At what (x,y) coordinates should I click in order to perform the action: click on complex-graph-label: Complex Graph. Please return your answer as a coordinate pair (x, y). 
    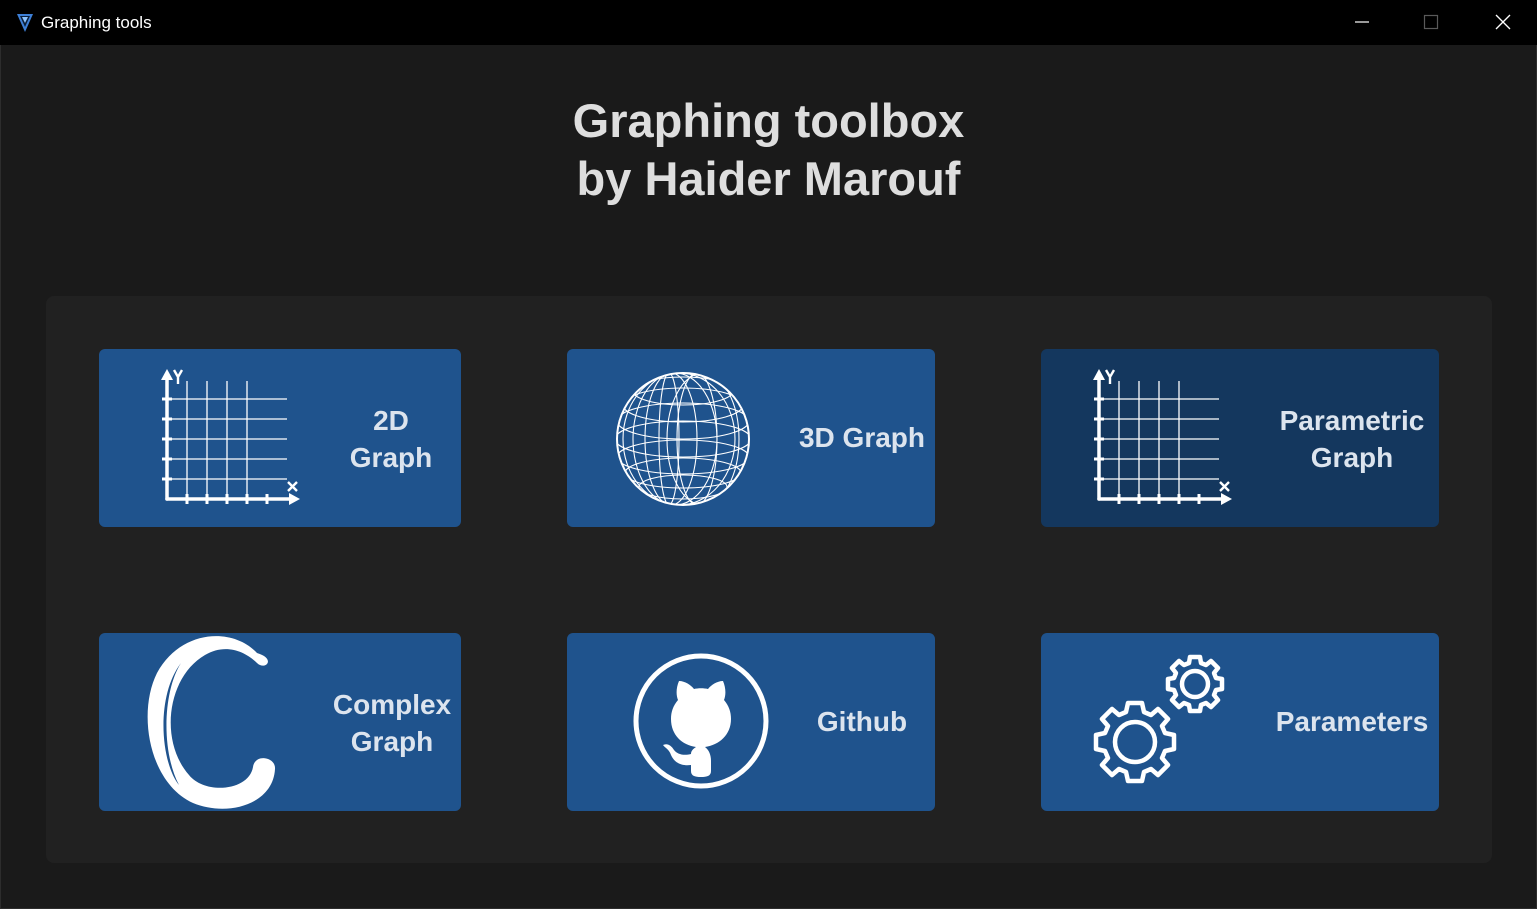
    Looking at the image, I should click on (392, 723).